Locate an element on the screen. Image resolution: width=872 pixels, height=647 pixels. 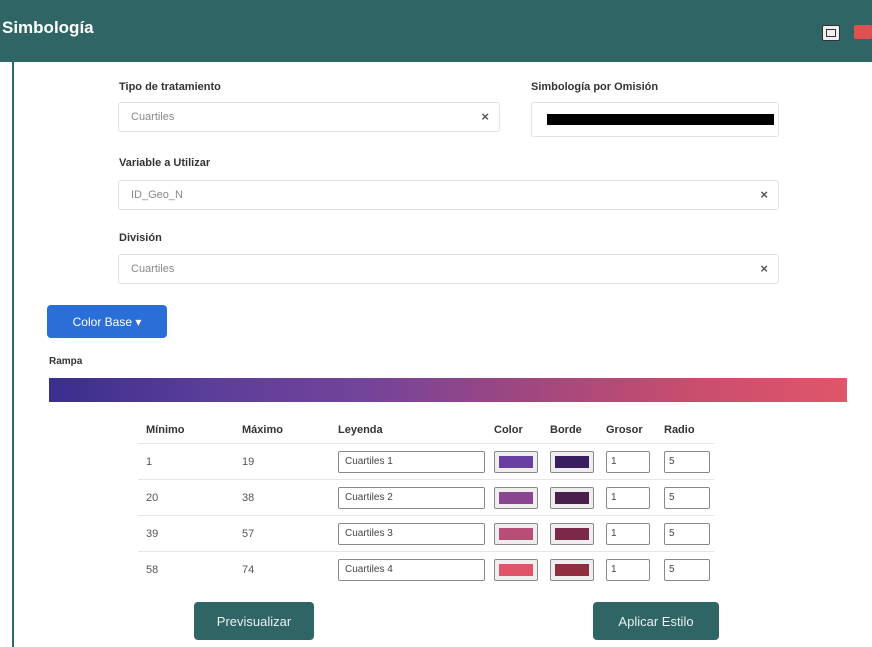
table-row: 20 38 is located at coordinates (426, 497).